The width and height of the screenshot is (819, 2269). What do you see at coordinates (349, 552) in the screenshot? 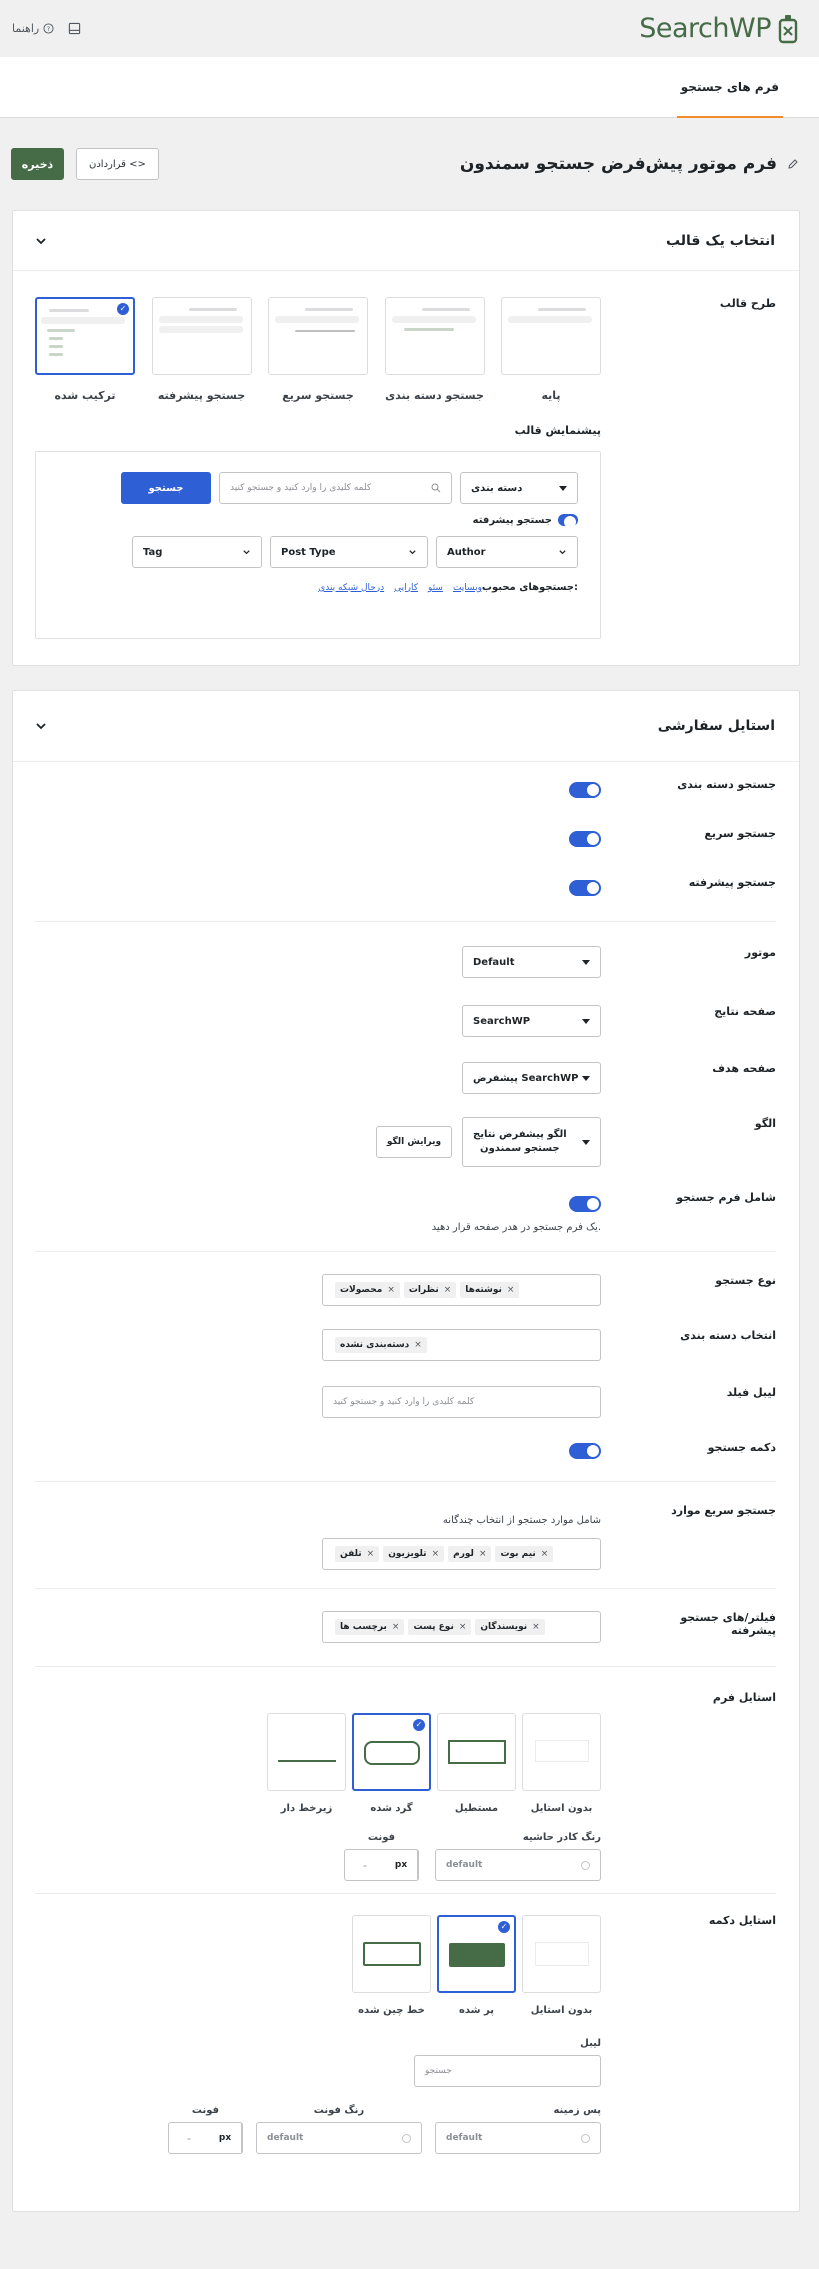
I see `preview-filter-post-type: Post Type` at bounding box center [349, 552].